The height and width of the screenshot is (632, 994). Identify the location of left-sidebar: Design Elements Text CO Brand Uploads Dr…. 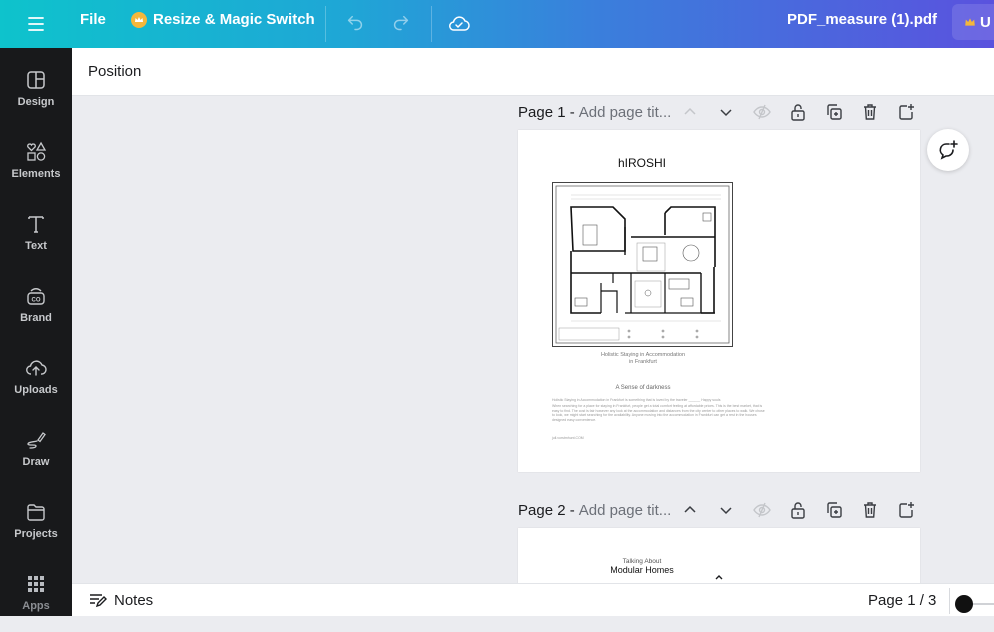
(36, 332).